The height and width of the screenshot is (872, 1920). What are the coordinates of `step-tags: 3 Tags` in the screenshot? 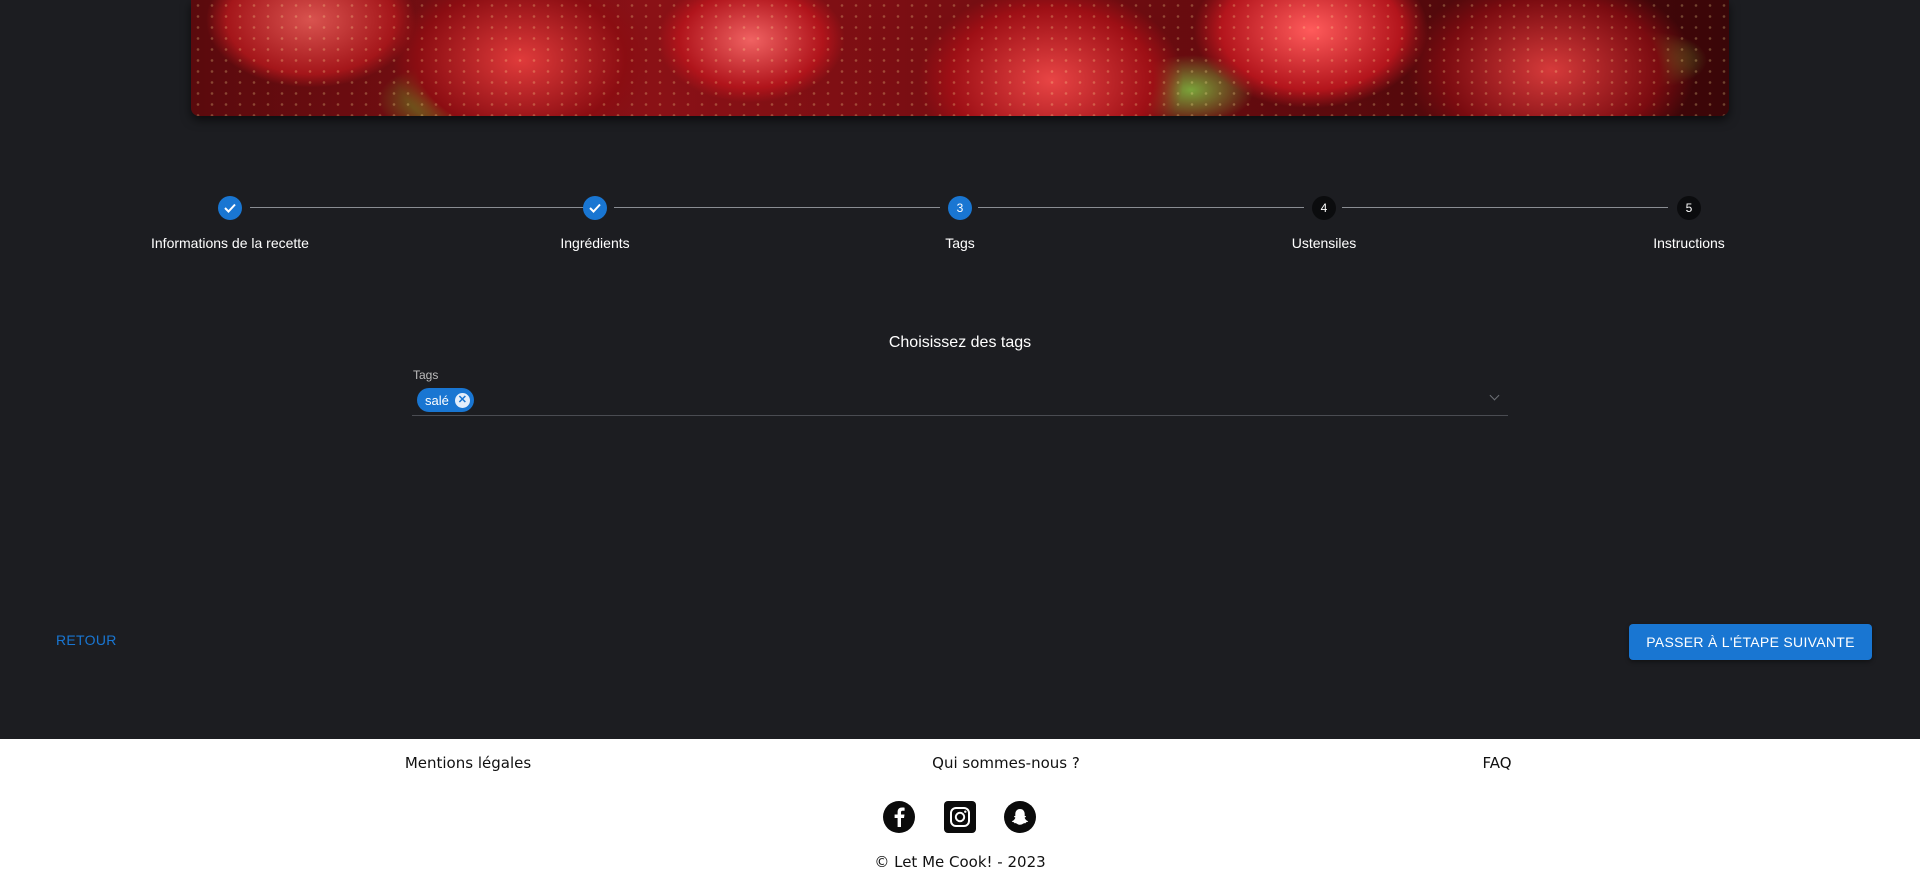 It's located at (960, 223).